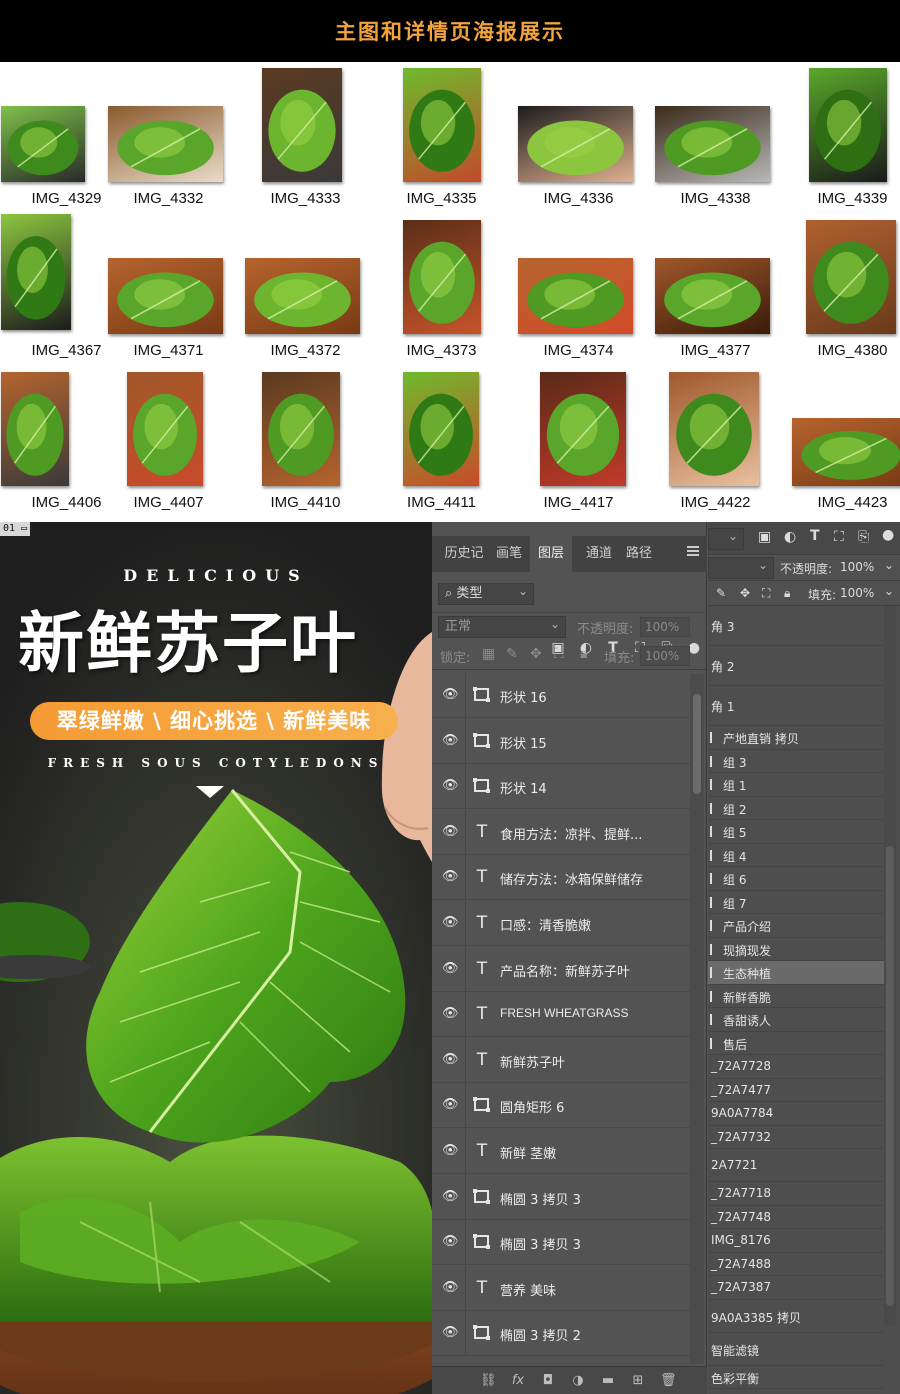 This screenshot has height=1394, width=900. Describe the element at coordinates (796, 738) in the screenshot. I see `secondary-layer-item: 产地直销 拷贝` at that location.